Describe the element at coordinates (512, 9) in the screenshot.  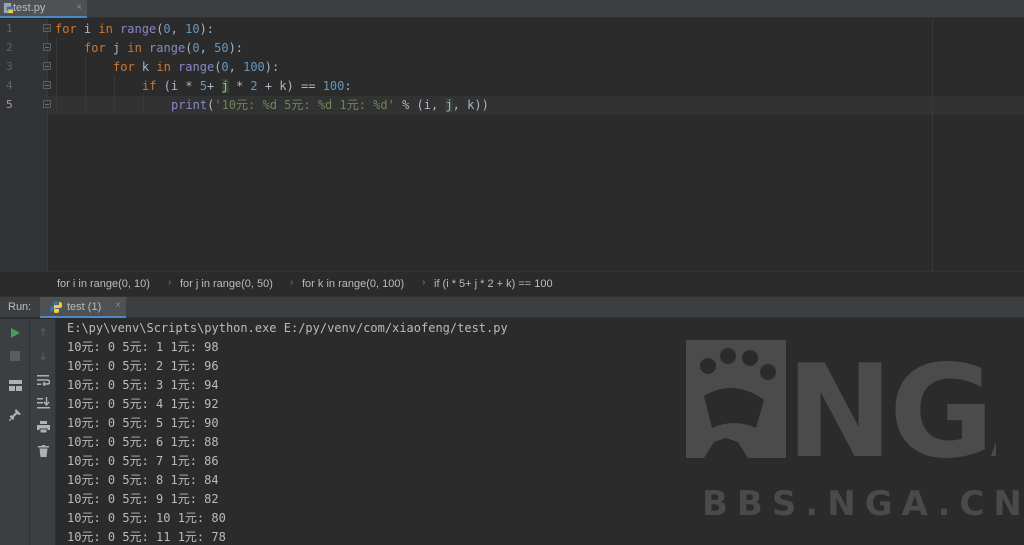
I see `editor-tab-bar: test.py ×` at that location.